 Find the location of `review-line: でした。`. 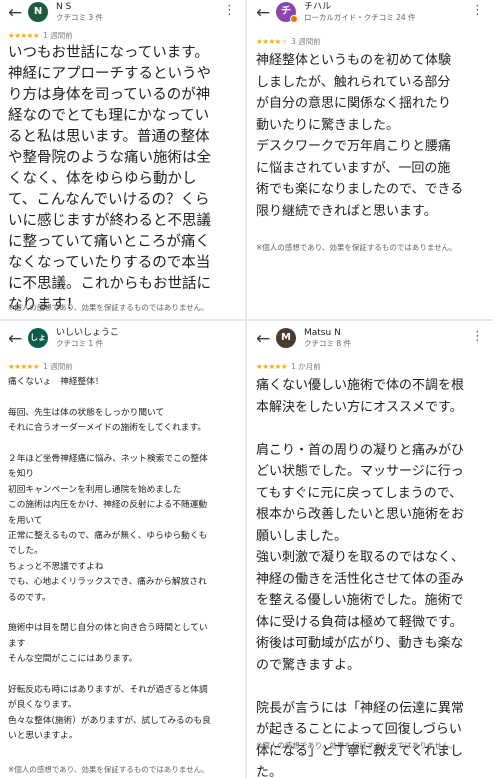

review-line: でした。 is located at coordinates (25, 551).